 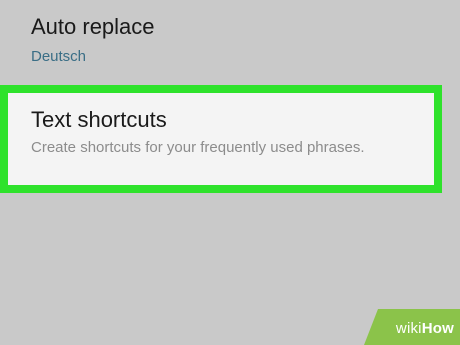 What do you see at coordinates (59, 56) in the screenshot?
I see `auto-replace-value: Deutsch` at bounding box center [59, 56].